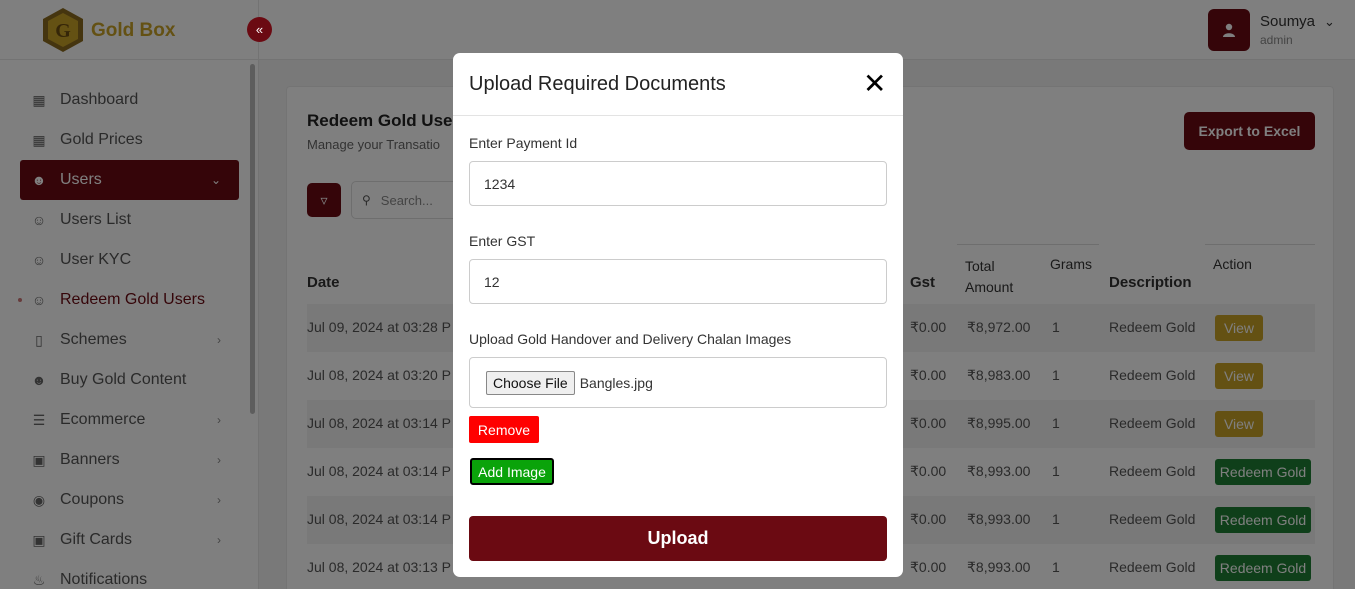  What do you see at coordinates (512, 471) in the screenshot?
I see `add-image-button: Add Image` at bounding box center [512, 471].